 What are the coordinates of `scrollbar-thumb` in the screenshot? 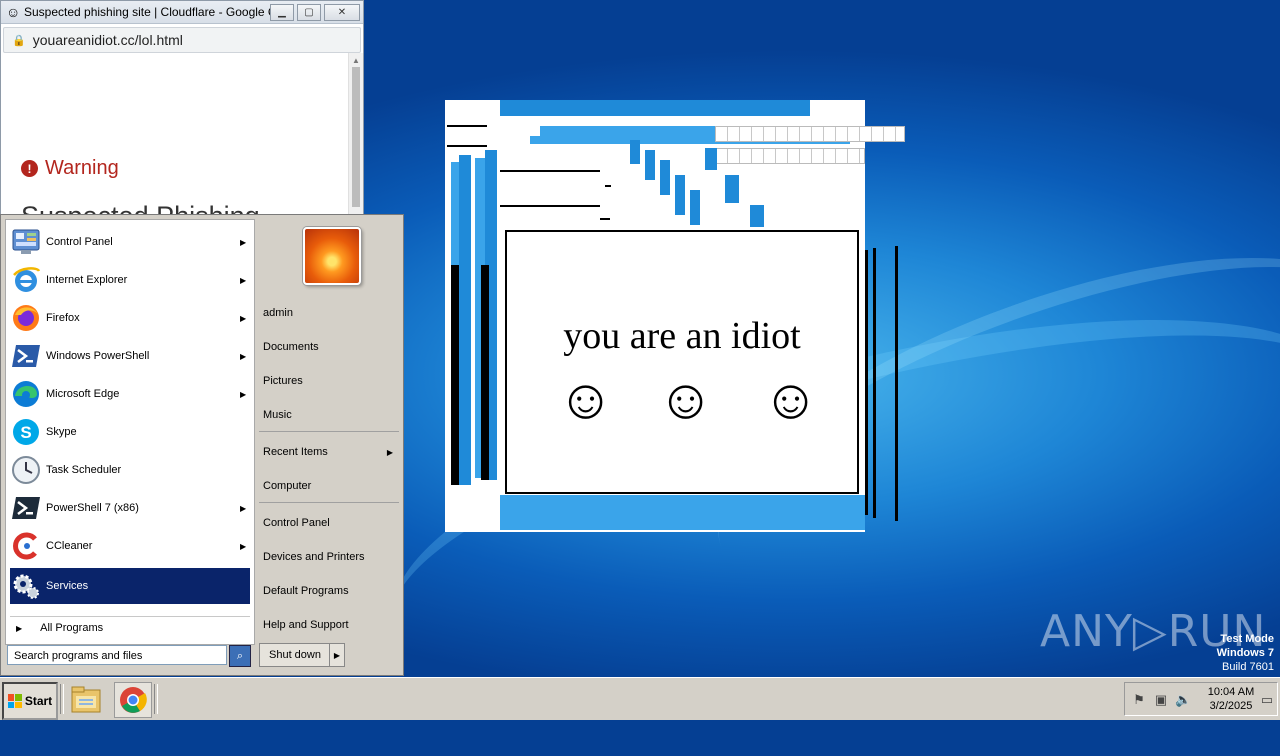 It's located at (356, 137).